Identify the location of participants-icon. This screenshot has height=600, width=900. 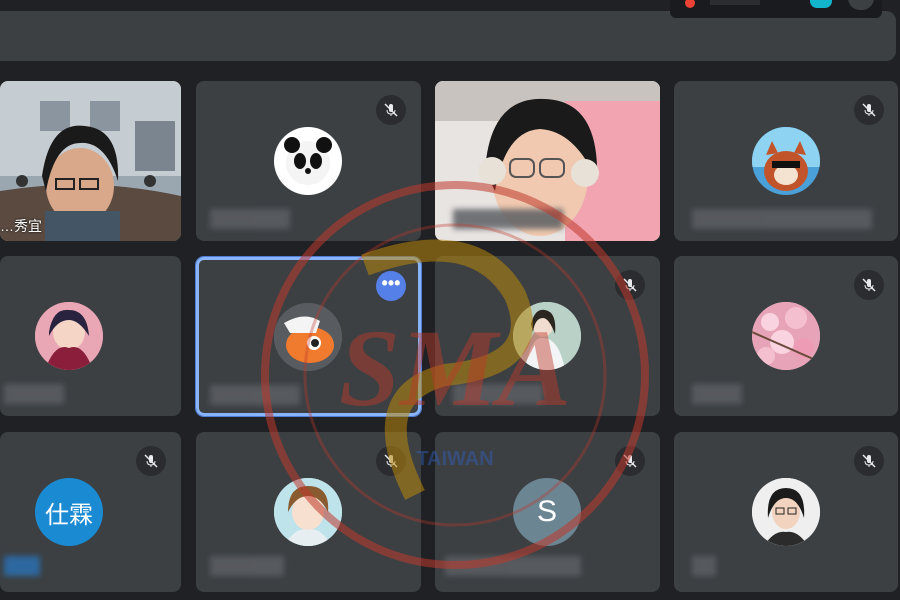
(821, 4).